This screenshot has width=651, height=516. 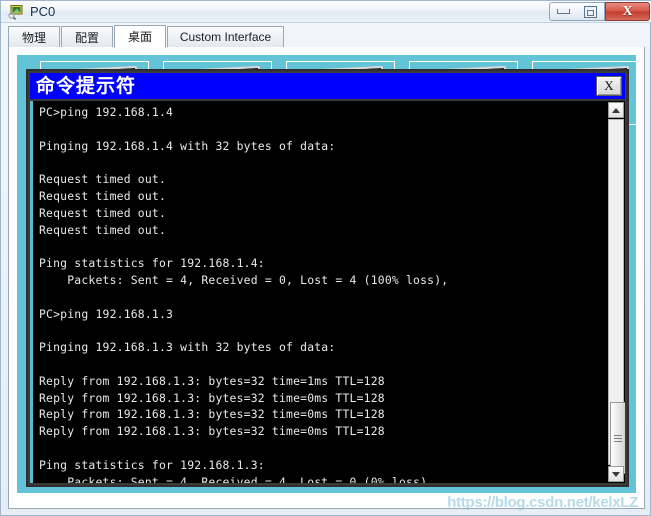 I want to click on window-controls: X, so click(x=599, y=12).